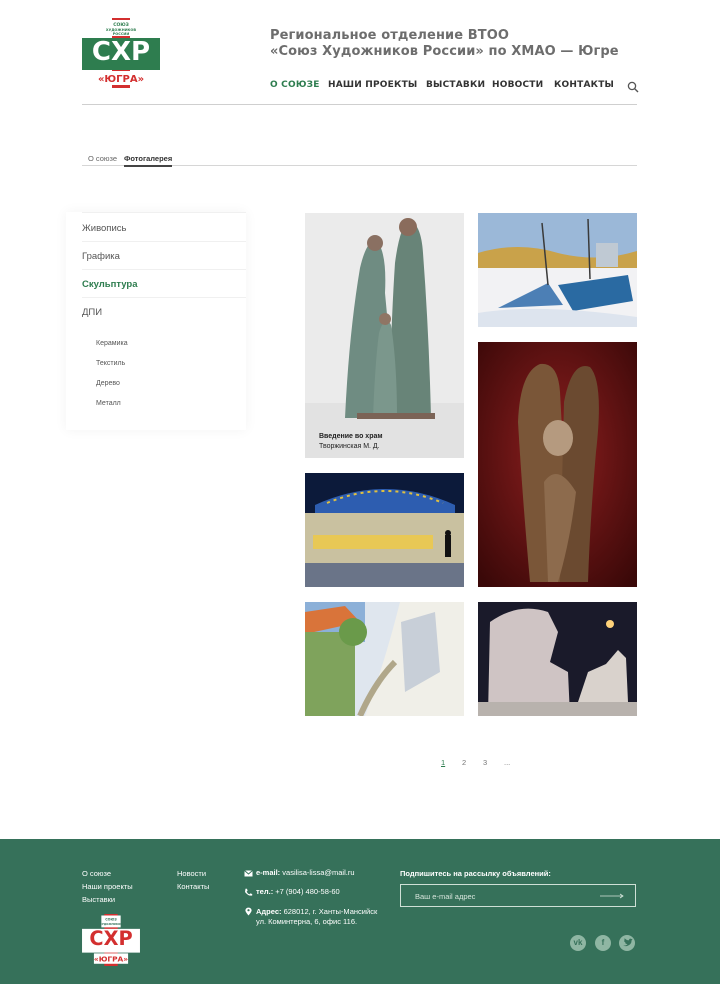  Describe the element at coordinates (372, 85) in the screenshot. I see `nav-item-projects: НАШИ ПРОЕКТЫ` at that location.